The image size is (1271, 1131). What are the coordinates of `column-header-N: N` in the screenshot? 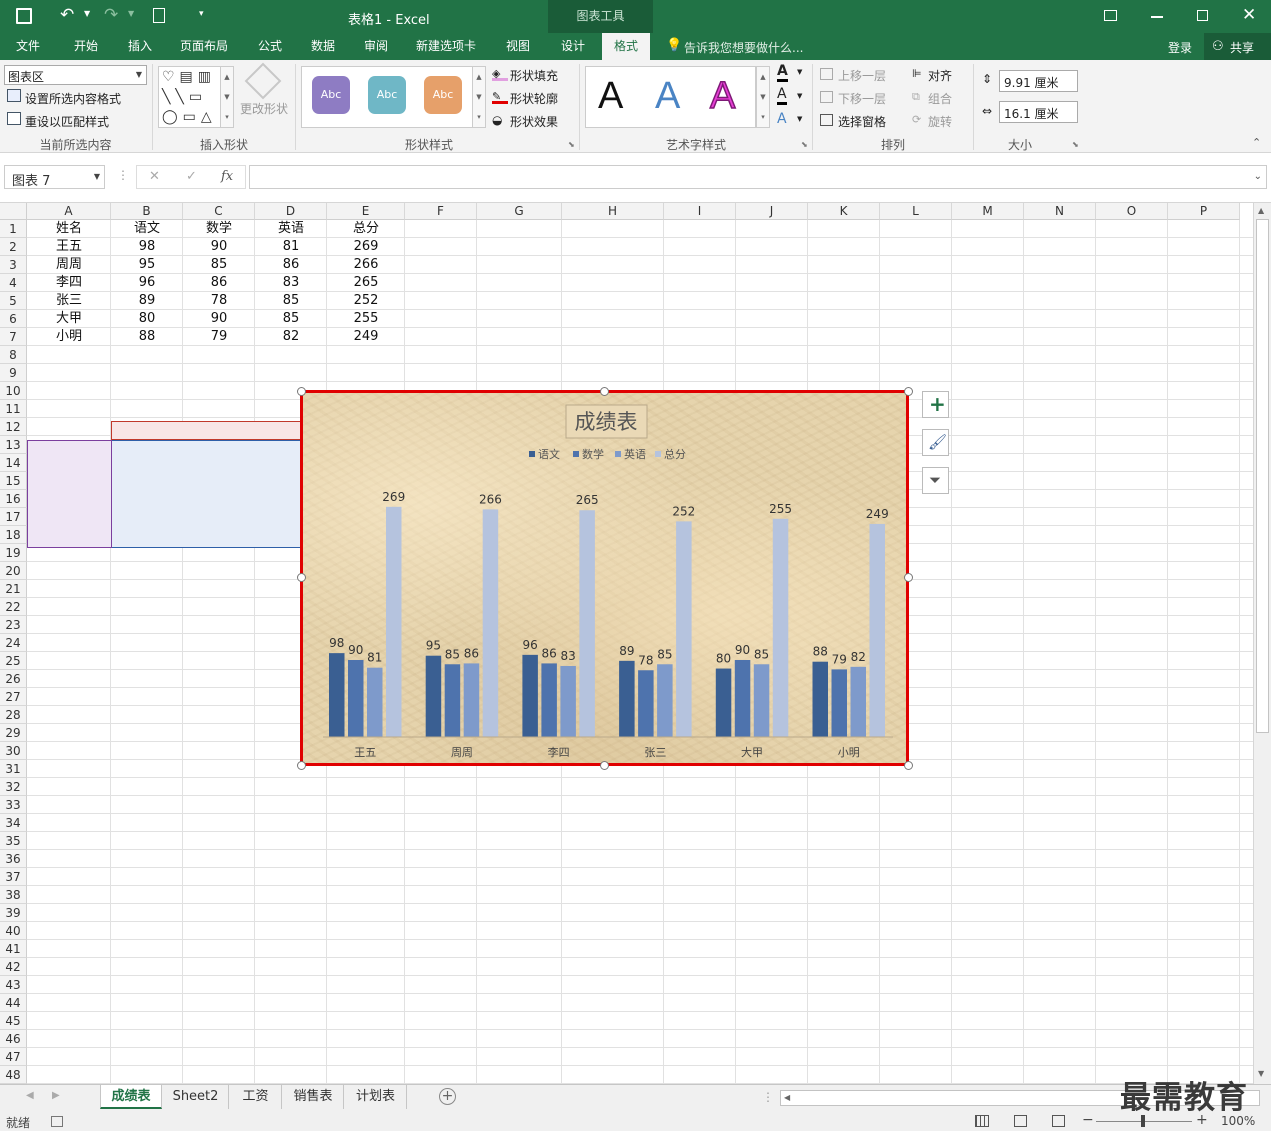 It's located at (1060, 211).